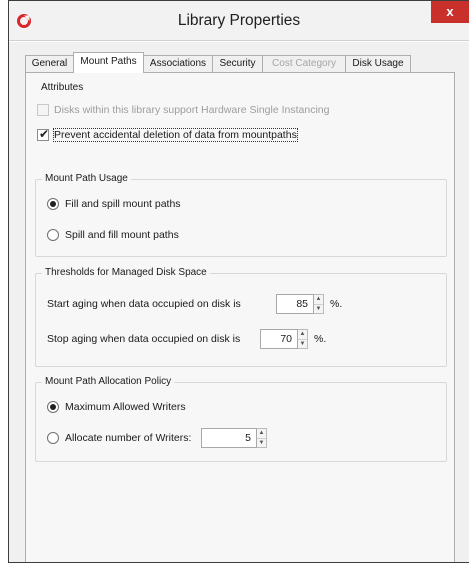 This screenshot has height=563, width=469. What do you see at coordinates (53, 235) in the screenshot?
I see `spill-and-fill-radio` at bounding box center [53, 235].